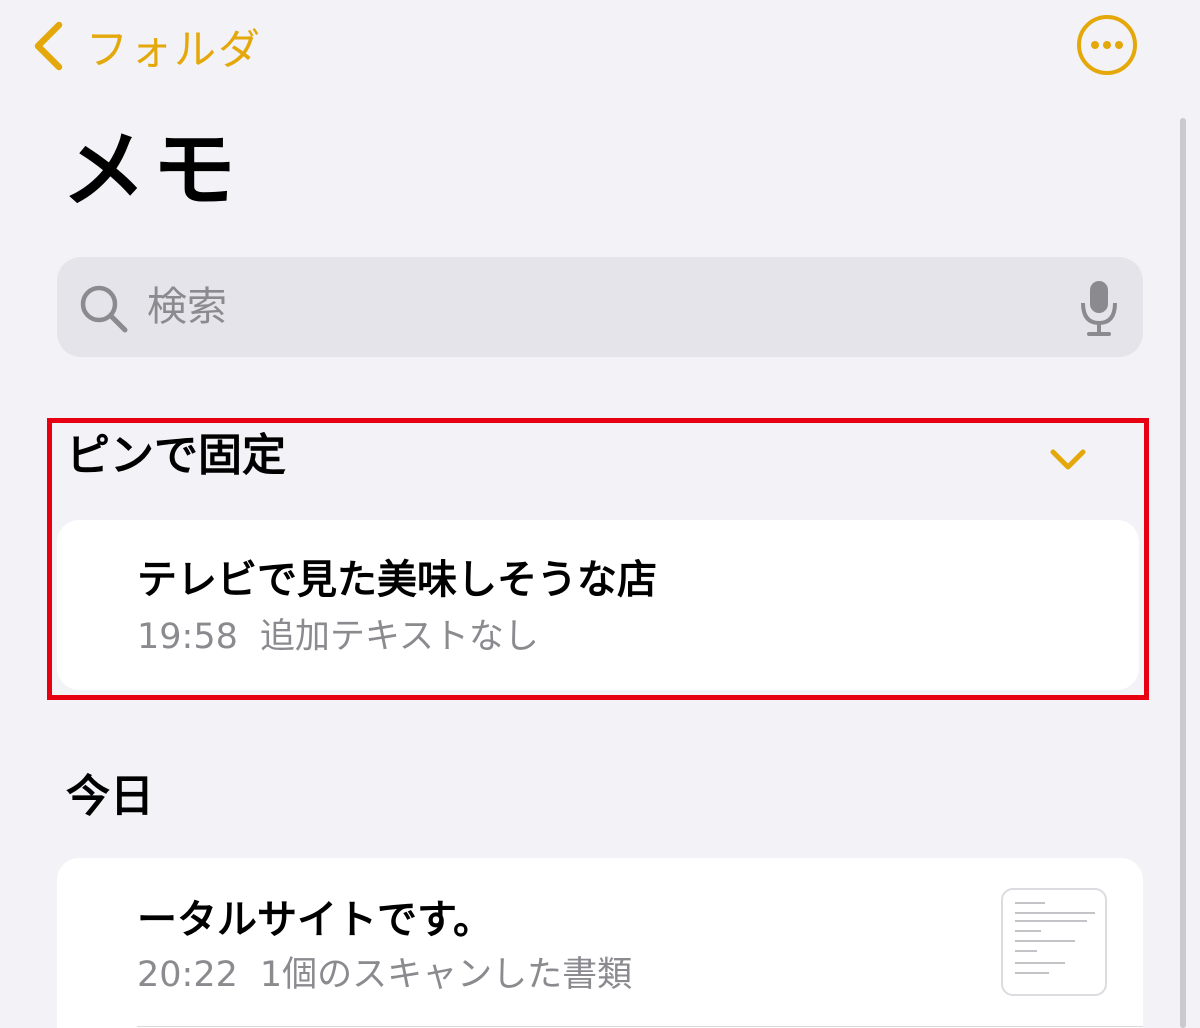 Image resolution: width=1200 pixels, height=1028 pixels. I want to click on ellipsis-circle-icon, so click(1107, 45).